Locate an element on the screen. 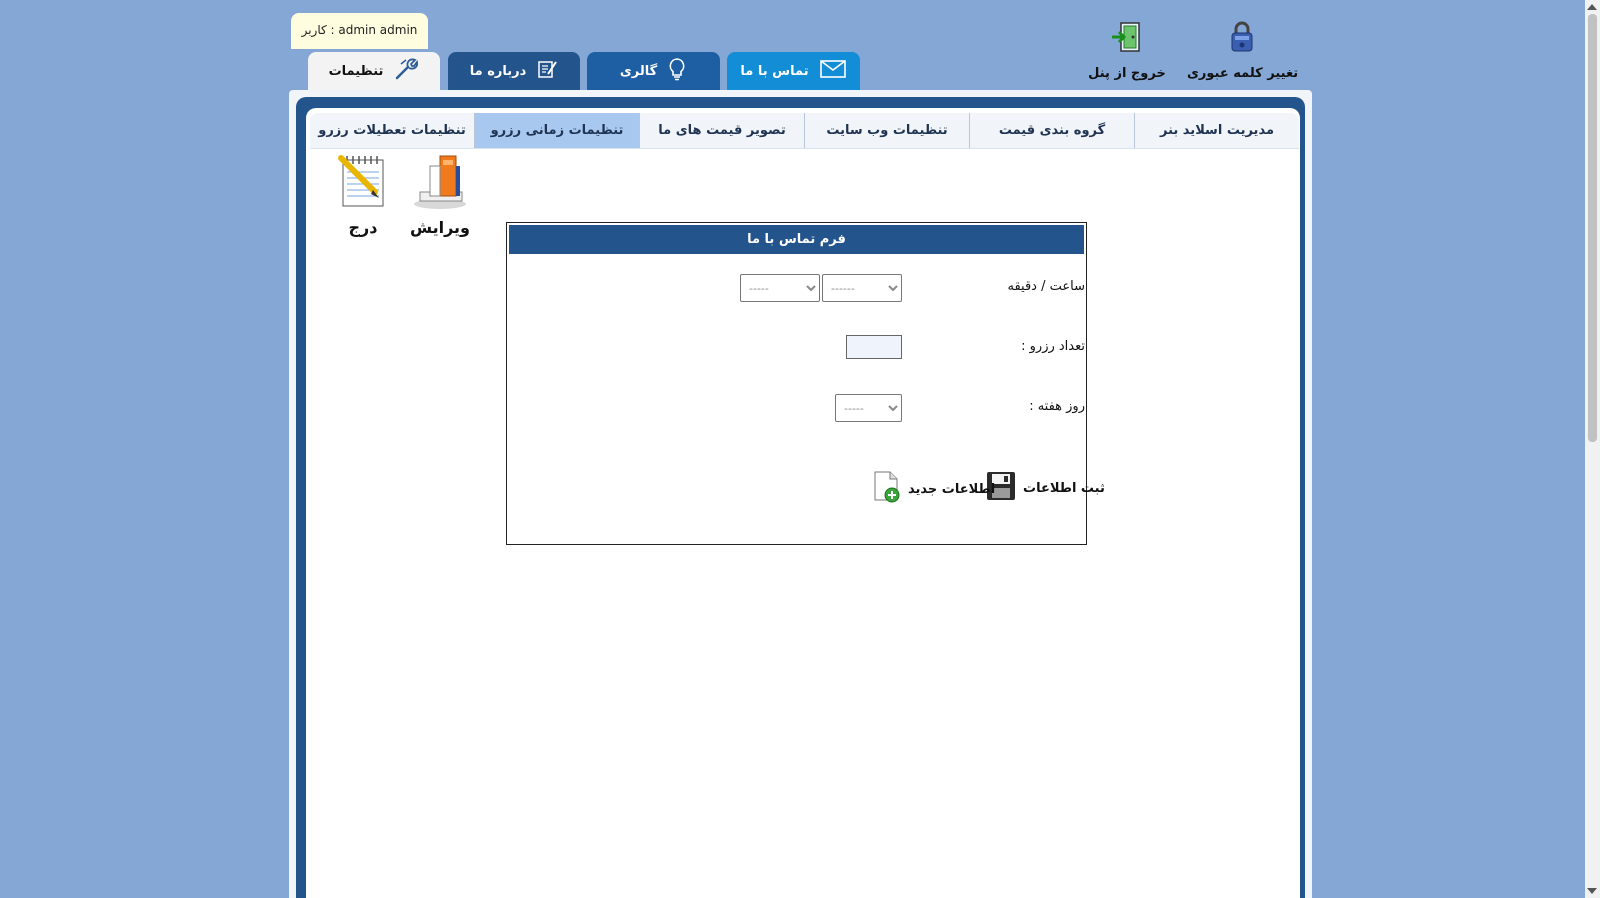 The height and width of the screenshot is (898, 1600). logout-label: خروج از پنل is located at coordinates (1127, 73).